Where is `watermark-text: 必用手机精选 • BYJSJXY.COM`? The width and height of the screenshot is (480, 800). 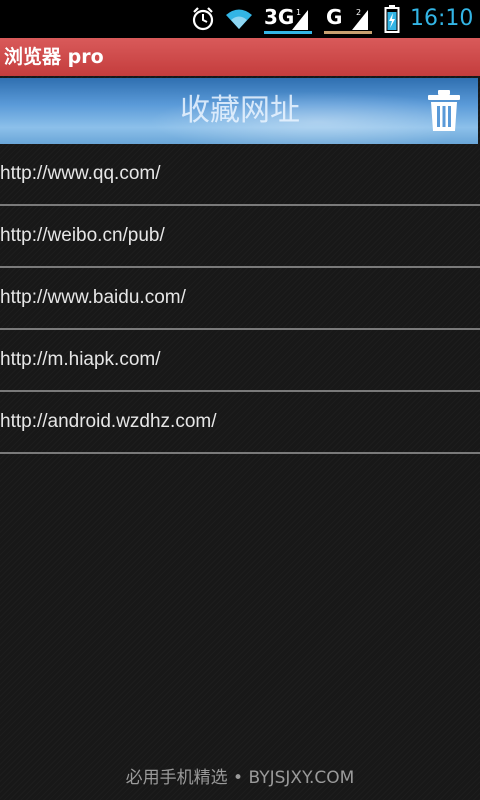
watermark-text: 必用手机精选 • BYJSJXY.COM is located at coordinates (240, 778).